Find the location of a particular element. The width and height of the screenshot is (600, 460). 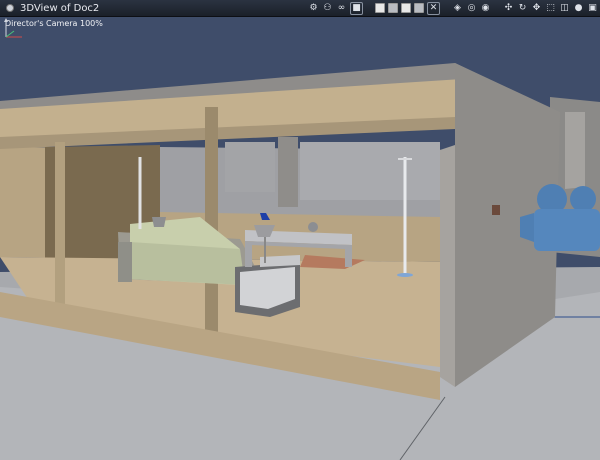

window-title: 3DView of Doc2 is located at coordinates (60, 8).